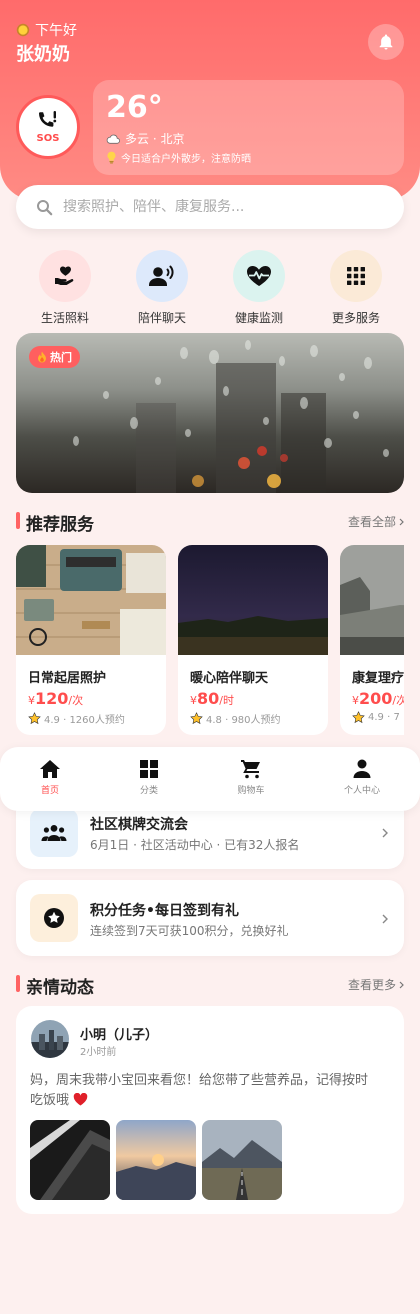  Describe the element at coordinates (149, 769) in the screenshot. I see `category-grid-icon` at that location.